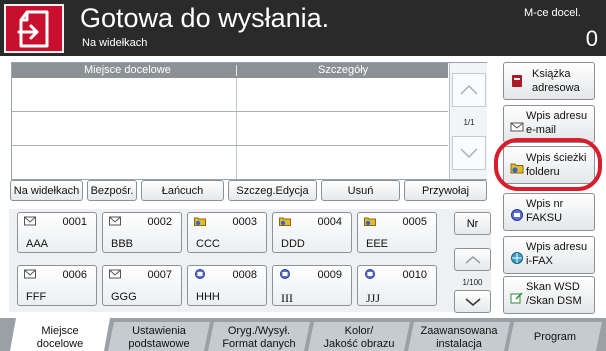 The width and height of the screenshot is (606, 351). Describe the element at coordinates (343, 70) in the screenshot. I see `column-details: Szczegóły` at that location.